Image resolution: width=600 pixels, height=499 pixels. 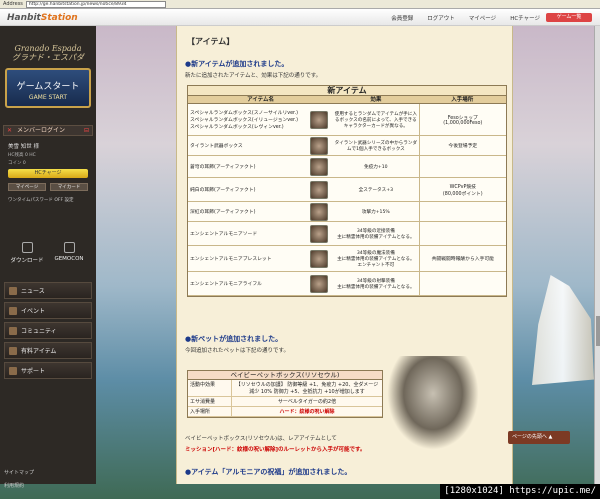 What do you see at coordinates (48, 290) in the screenshot?
I see `menu-news: ニュース` at bounding box center [48, 290].